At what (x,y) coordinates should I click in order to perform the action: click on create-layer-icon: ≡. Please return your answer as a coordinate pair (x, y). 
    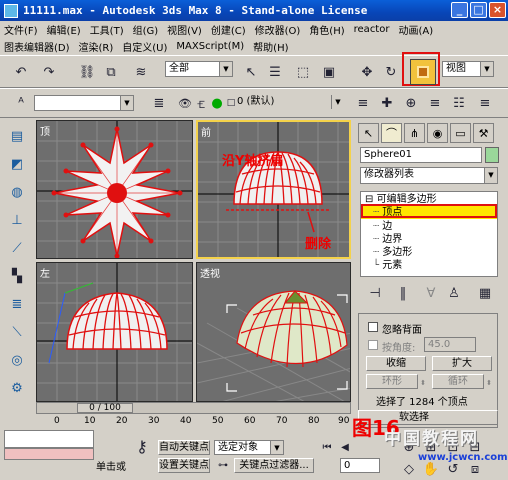
    Looking at the image, I should click on (363, 103).